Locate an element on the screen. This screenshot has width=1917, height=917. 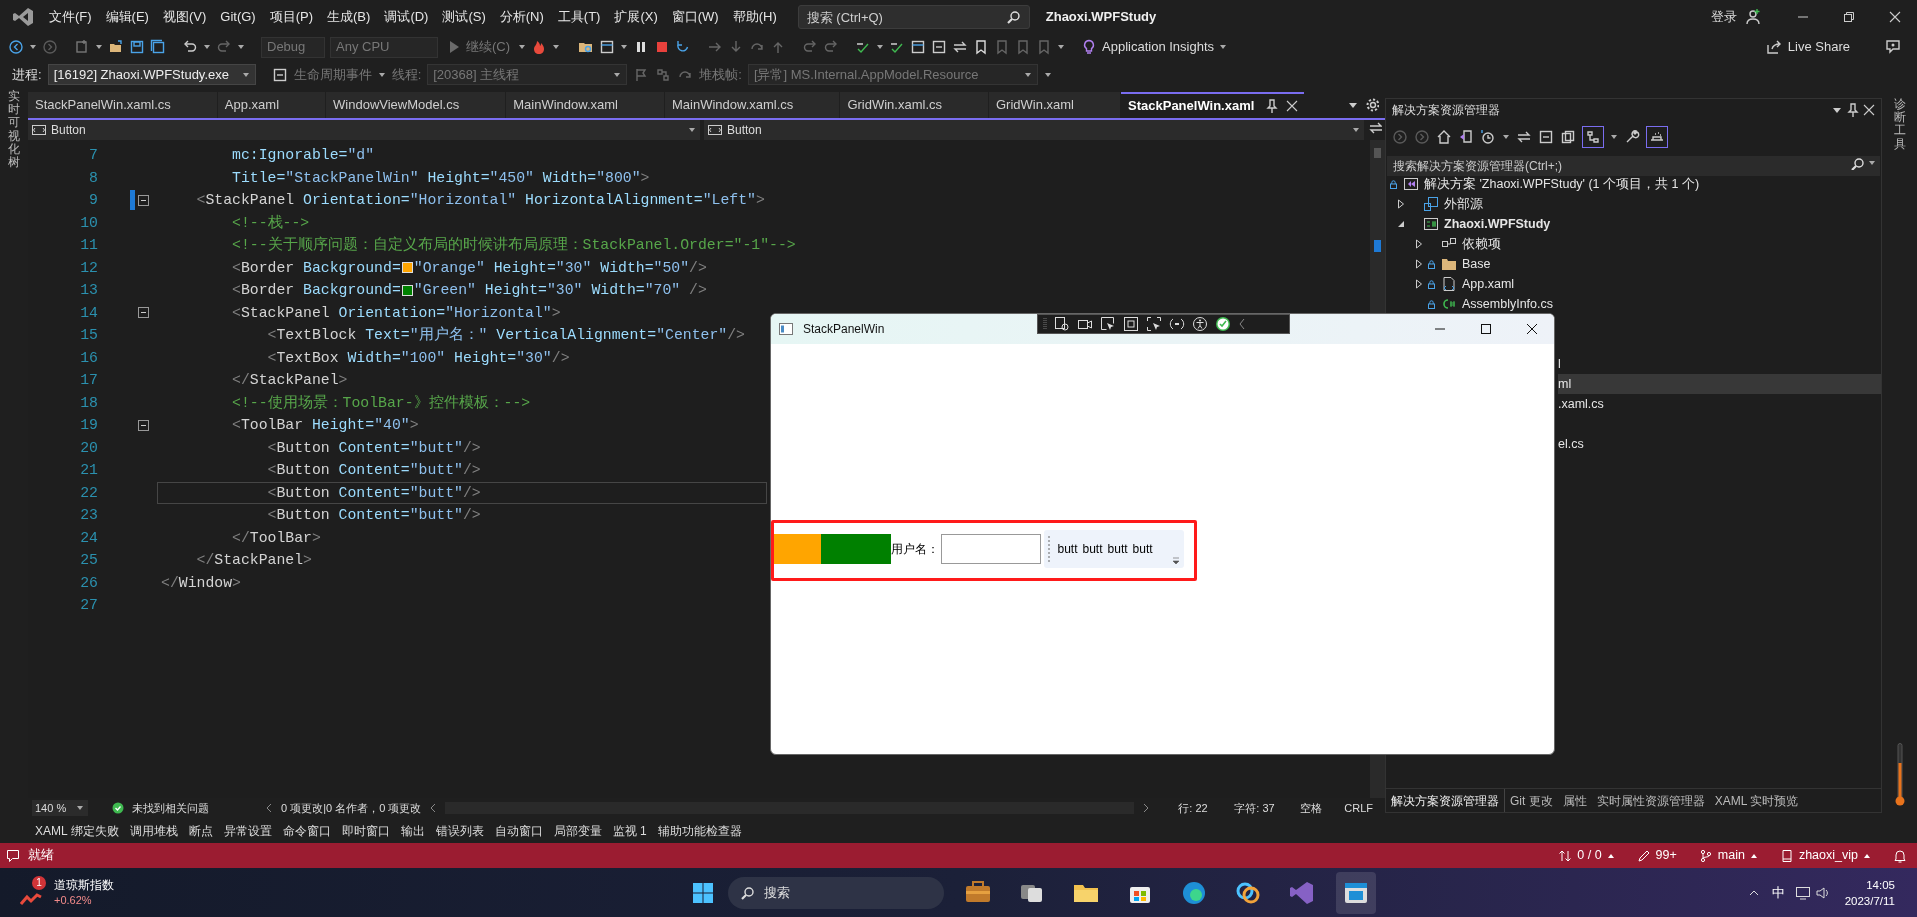
panel-tab: XAML 实时预览 is located at coordinates (1756, 800).